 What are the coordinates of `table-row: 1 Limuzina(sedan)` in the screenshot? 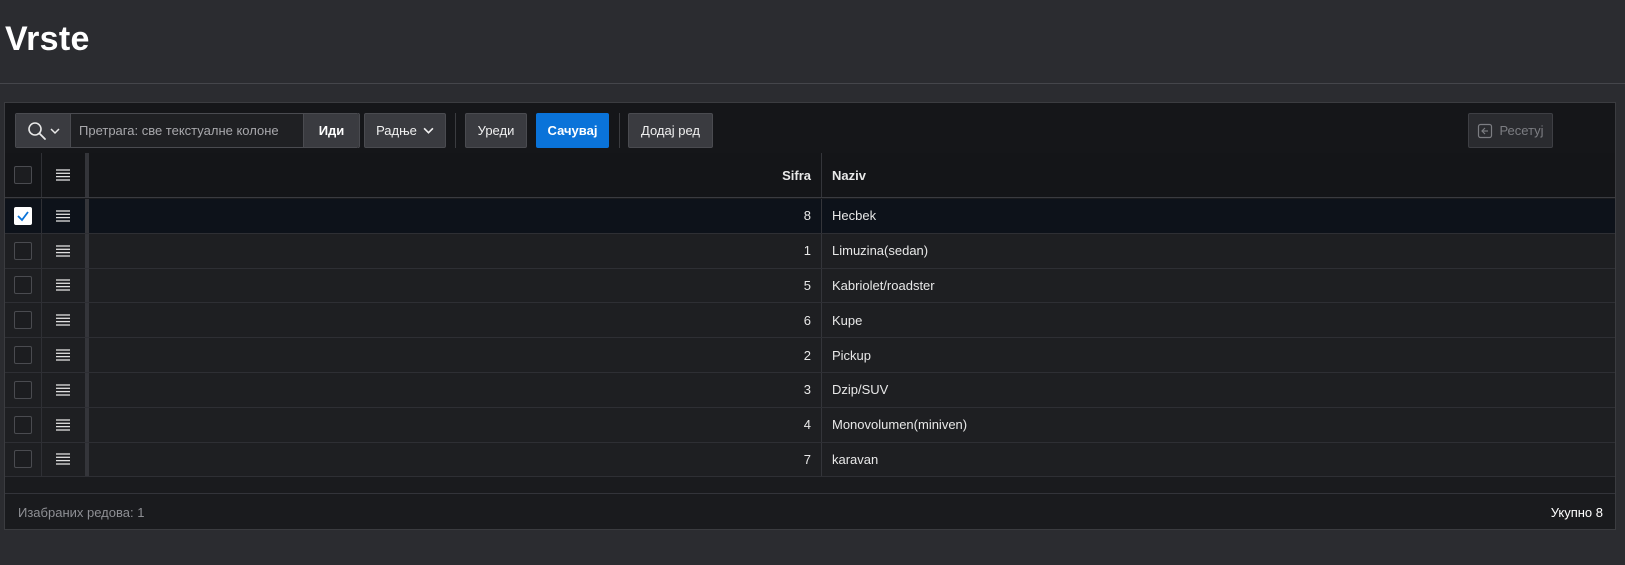 It's located at (810, 251).